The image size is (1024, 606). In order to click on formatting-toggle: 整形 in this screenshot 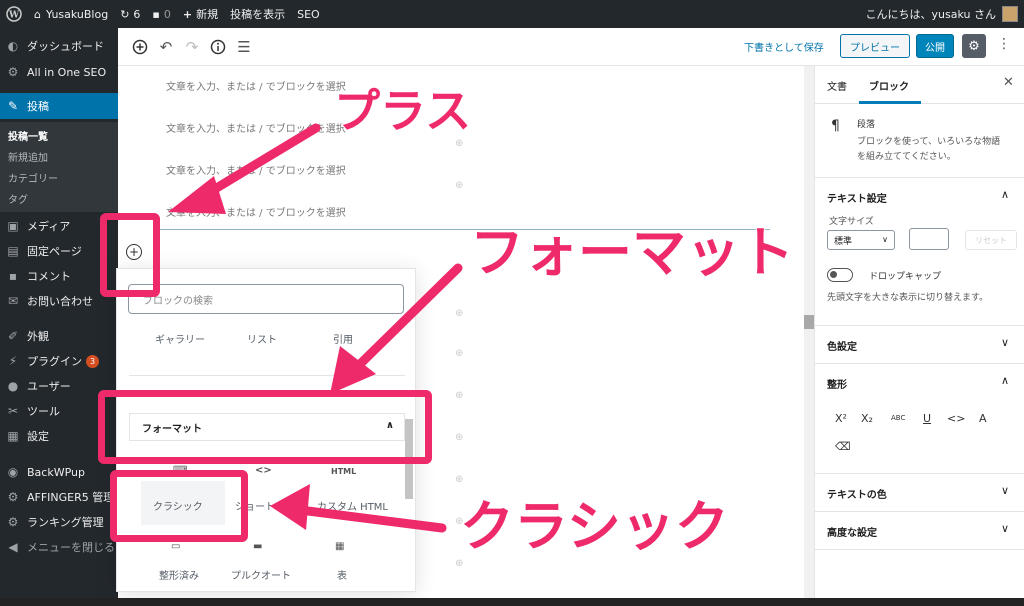, I will do `click(837, 383)`.